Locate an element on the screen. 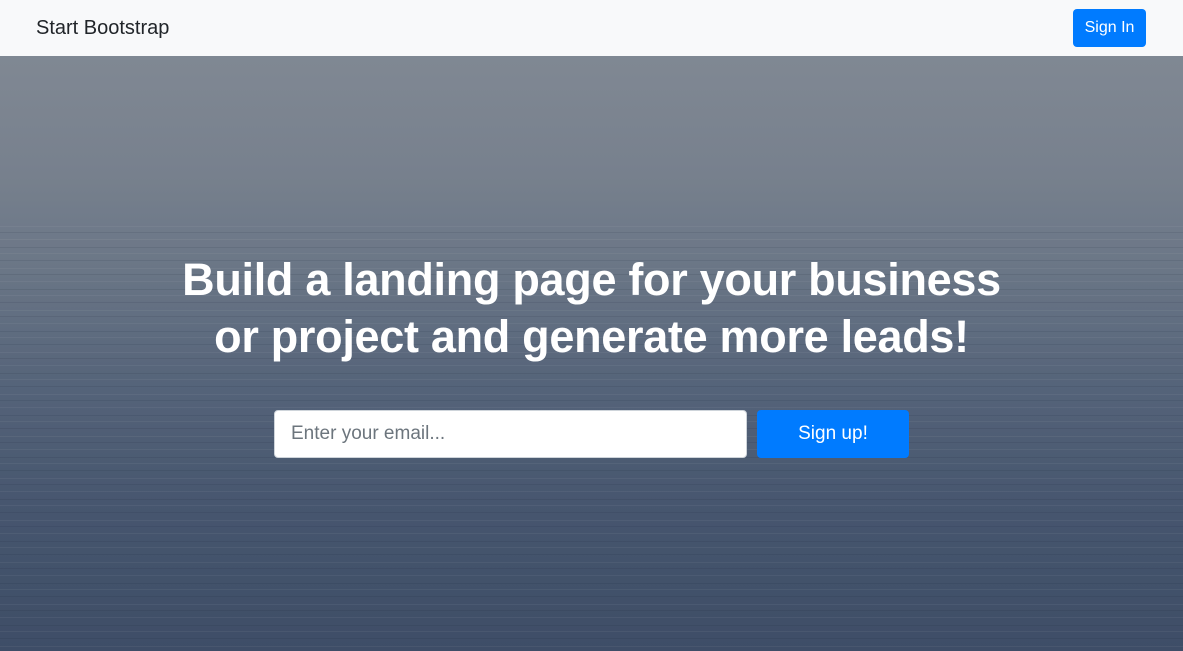 The width and height of the screenshot is (1183, 651). navbar: Start Bootstrap Sign In is located at coordinates (591, 28).